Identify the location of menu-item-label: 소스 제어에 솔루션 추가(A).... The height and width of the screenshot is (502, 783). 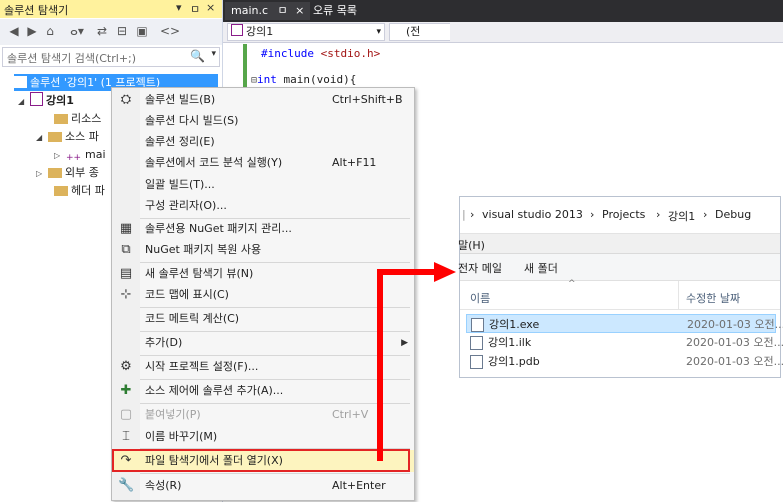
(214, 390).